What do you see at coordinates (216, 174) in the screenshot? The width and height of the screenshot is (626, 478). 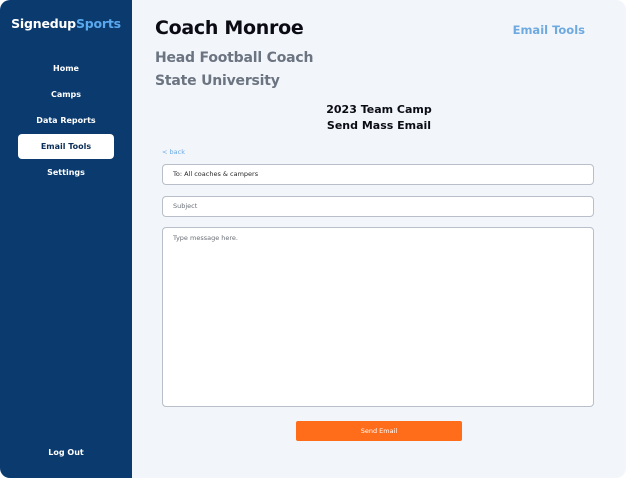 I see `recipients-value: To: All coaches & campers` at bounding box center [216, 174].